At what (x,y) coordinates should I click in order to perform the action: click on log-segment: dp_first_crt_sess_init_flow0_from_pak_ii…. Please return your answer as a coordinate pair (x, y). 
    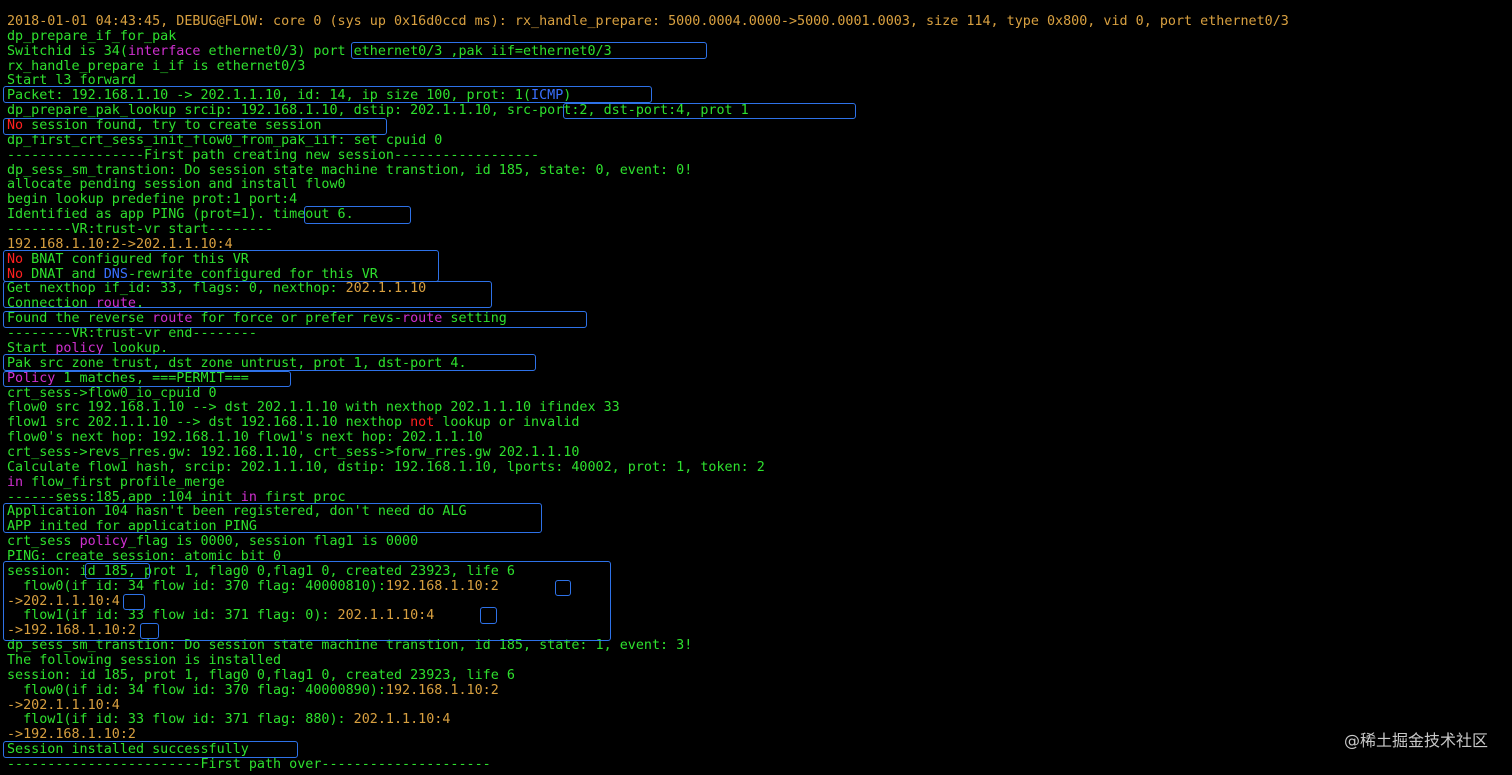
    Looking at the image, I should click on (225, 140).